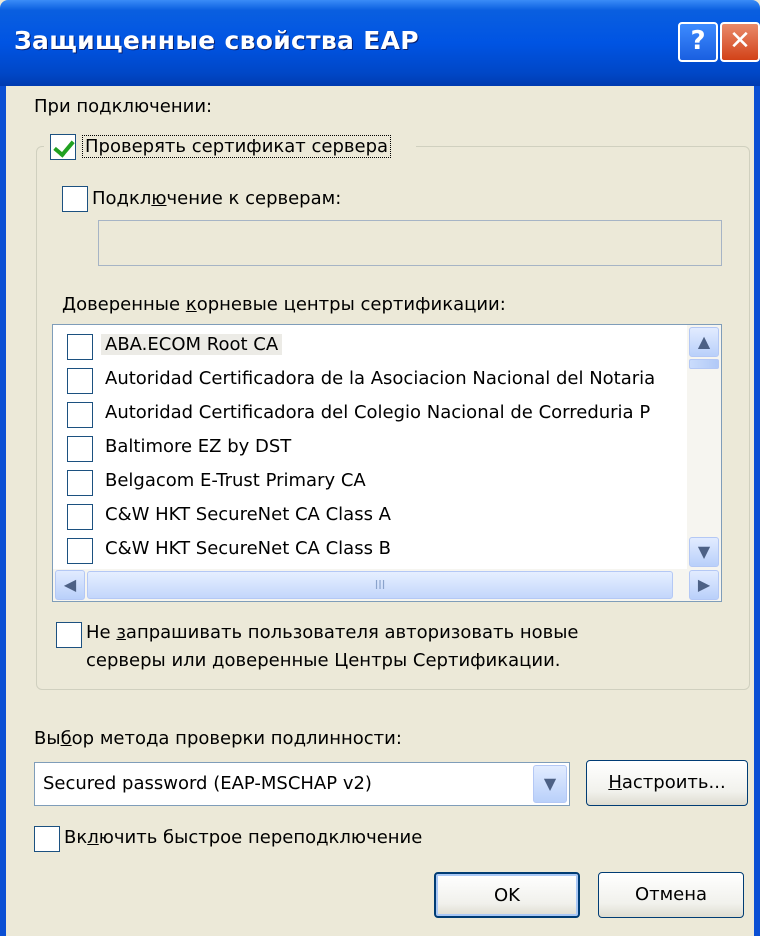 This screenshot has height=936, width=760. Describe the element at coordinates (218, 738) in the screenshot. I see `auth-method-label: Выбор метода проверки подлинности:` at that location.